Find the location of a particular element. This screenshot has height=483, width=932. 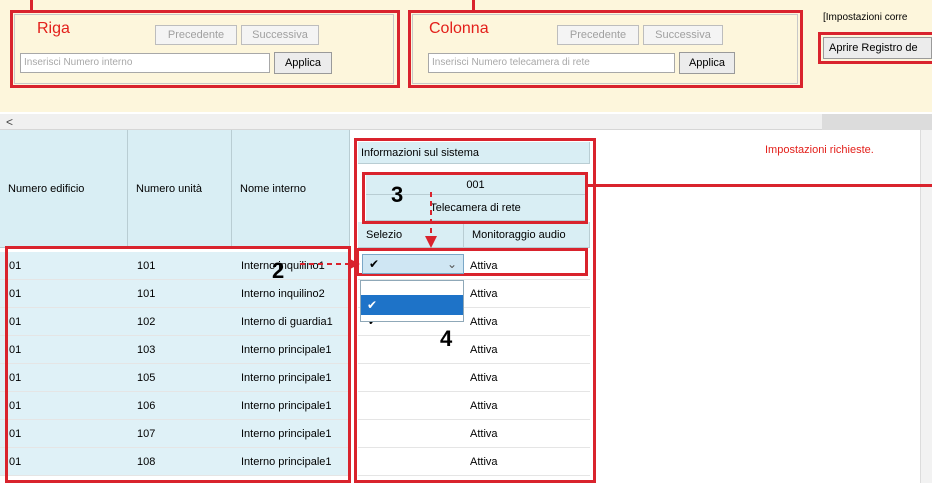

selection-dropdown-list: ✔ is located at coordinates (412, 301).